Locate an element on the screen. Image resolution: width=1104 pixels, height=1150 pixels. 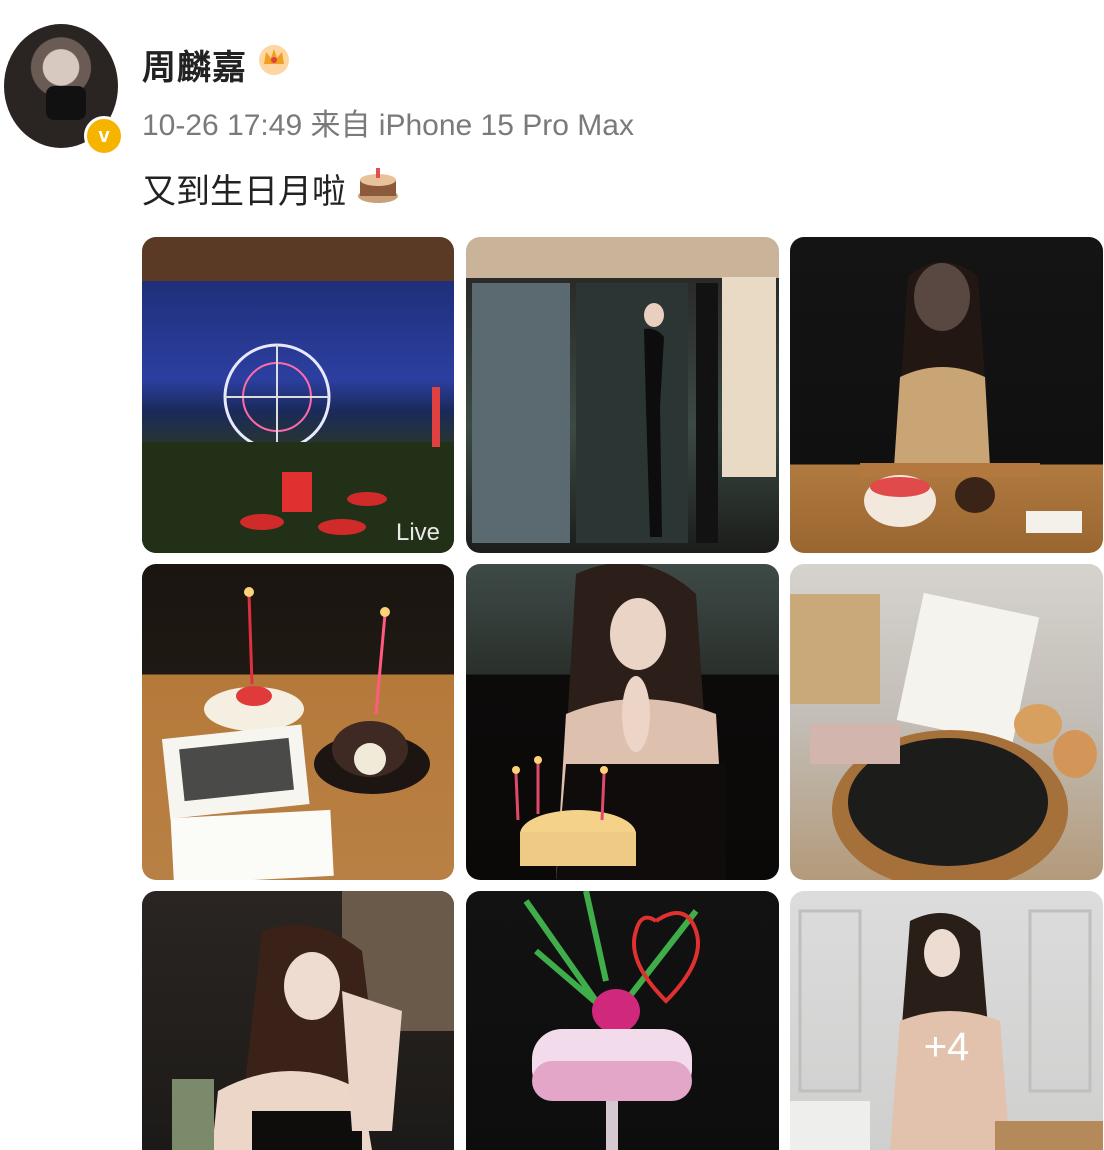
white-room-graphic is located at coordinates (946, 1029).